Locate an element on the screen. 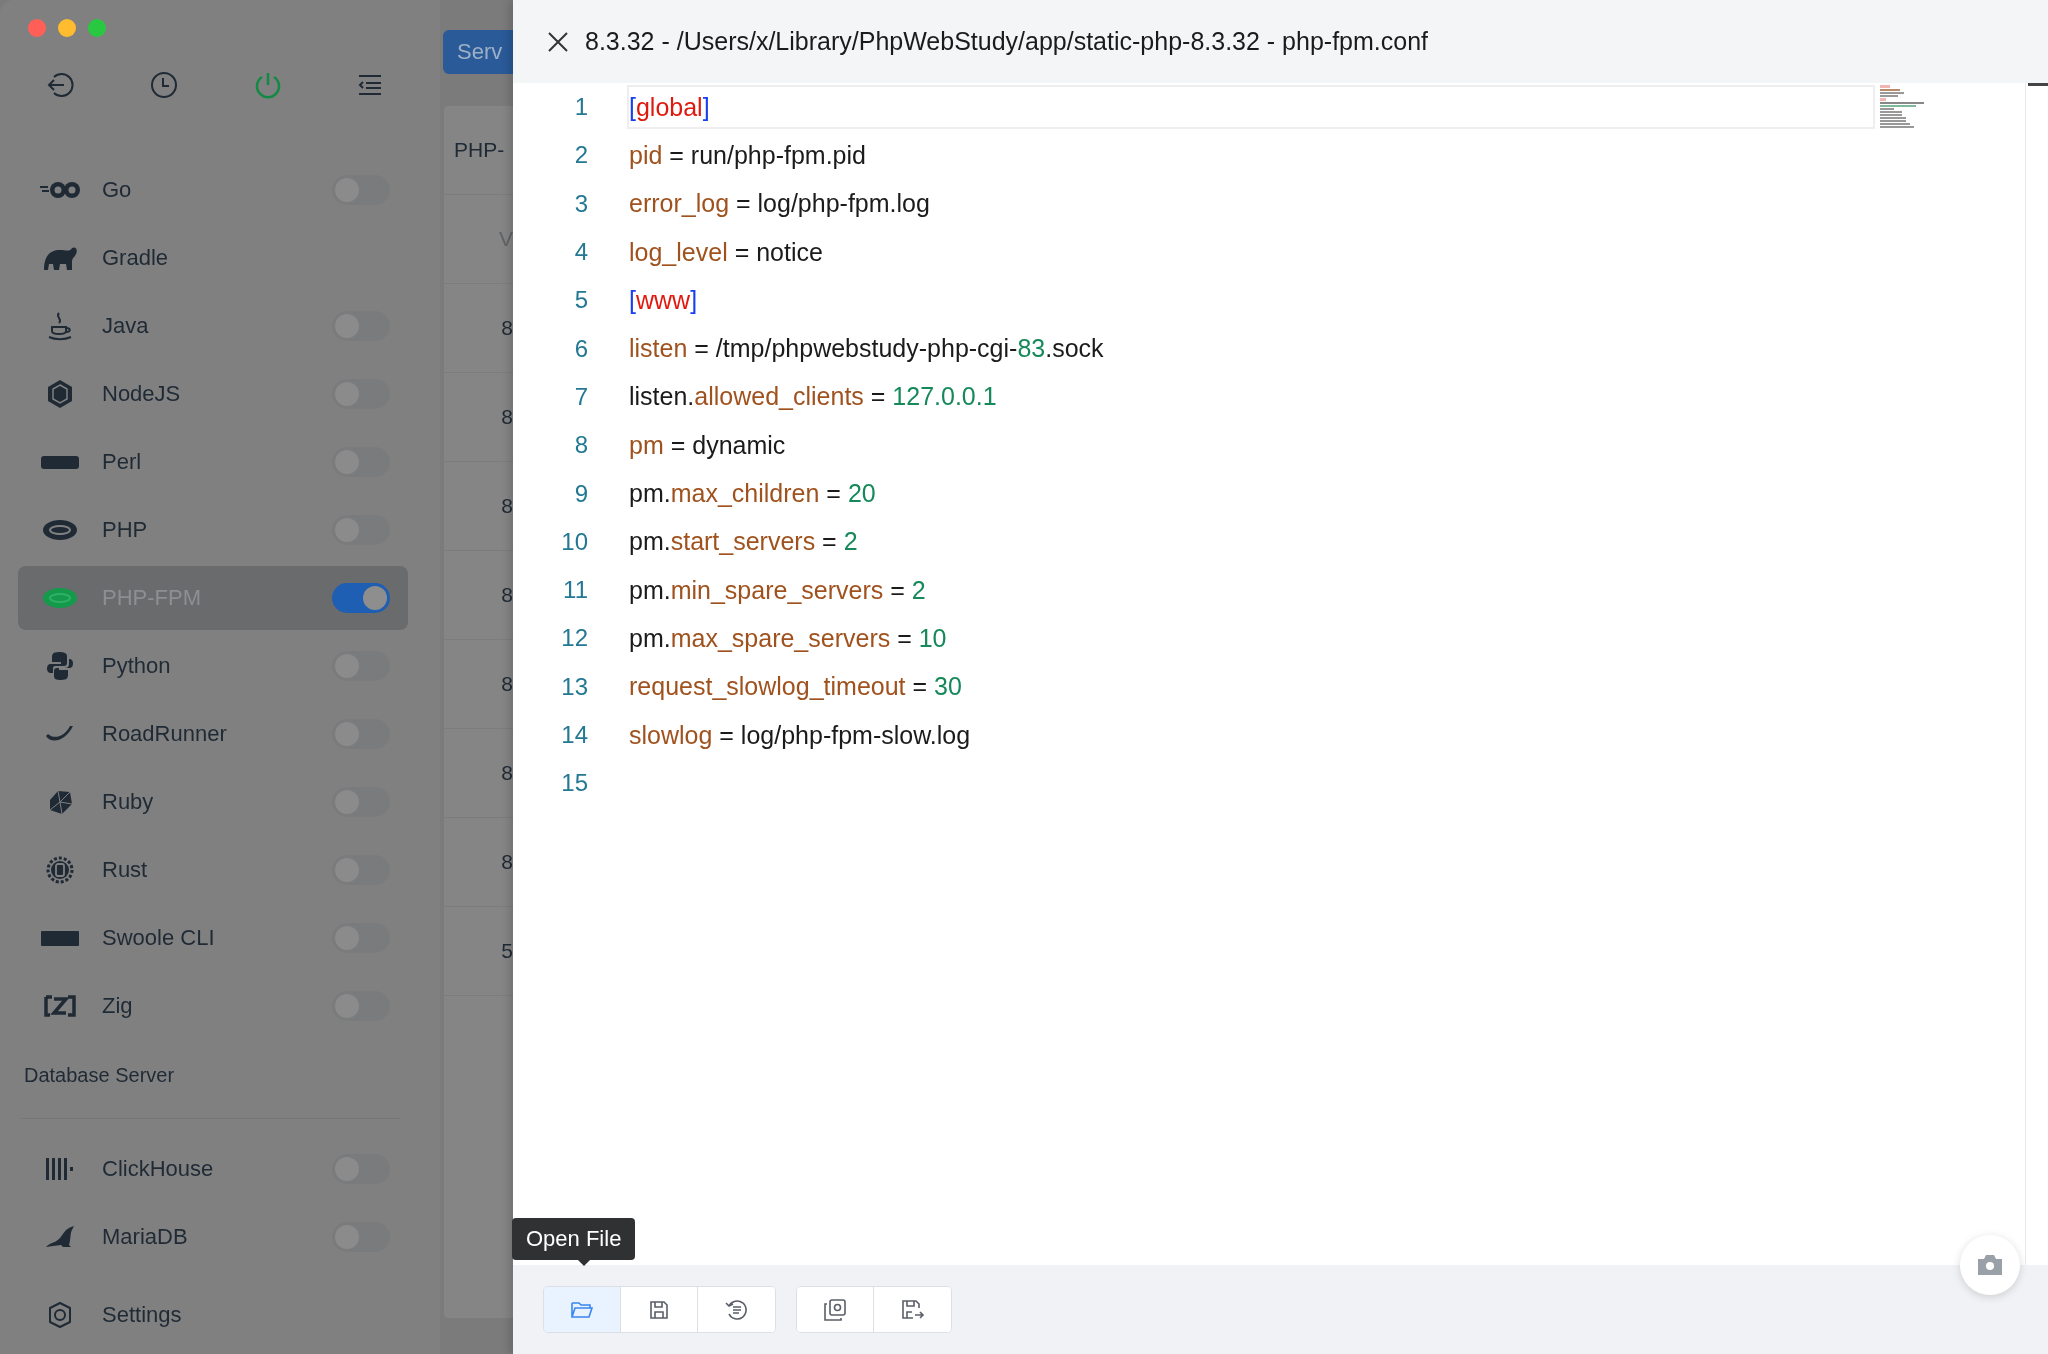 This screenshot has width=2048, height=1354. close-icon is located at coordinates (558, 41).